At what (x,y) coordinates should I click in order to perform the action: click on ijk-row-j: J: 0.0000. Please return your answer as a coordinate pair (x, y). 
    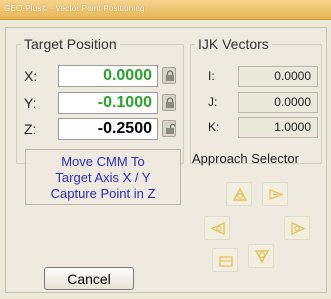
    Looking at the image, I should click on (260, 103).